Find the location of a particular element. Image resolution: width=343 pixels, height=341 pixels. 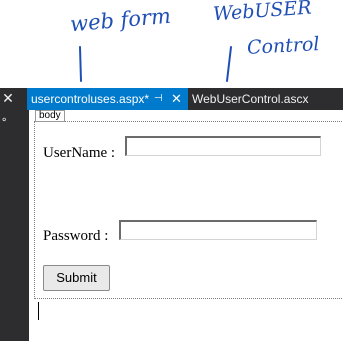

tab-close-icon: ✕ is located at coordinates (176, 99).